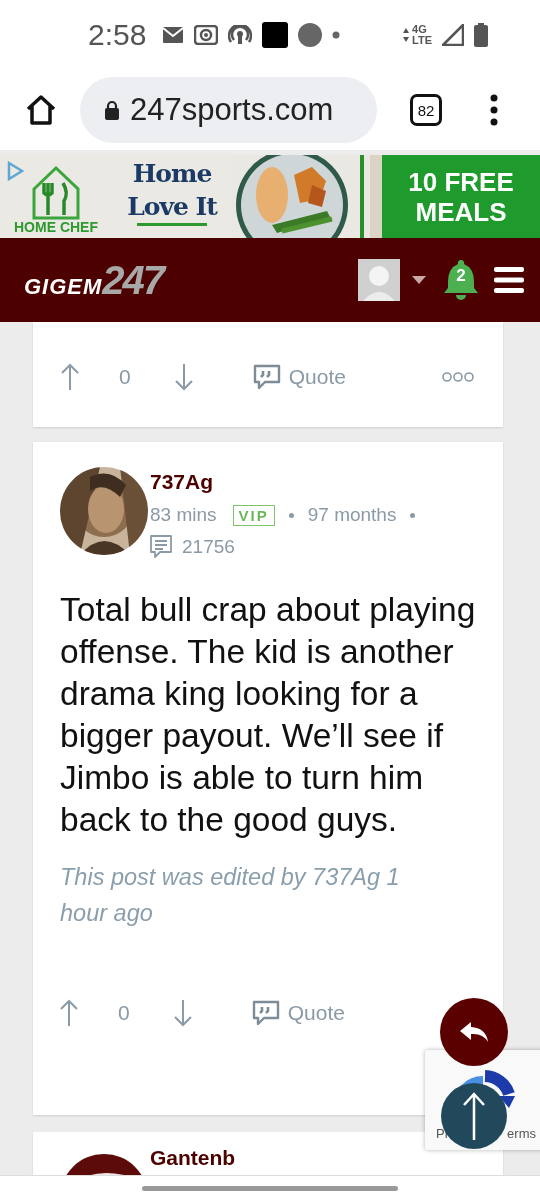 The height and width of the screenshot is (1200, 540). Describe the element at coordinates (206, 35) in the screenshot. I see `radio-icon` at that location.